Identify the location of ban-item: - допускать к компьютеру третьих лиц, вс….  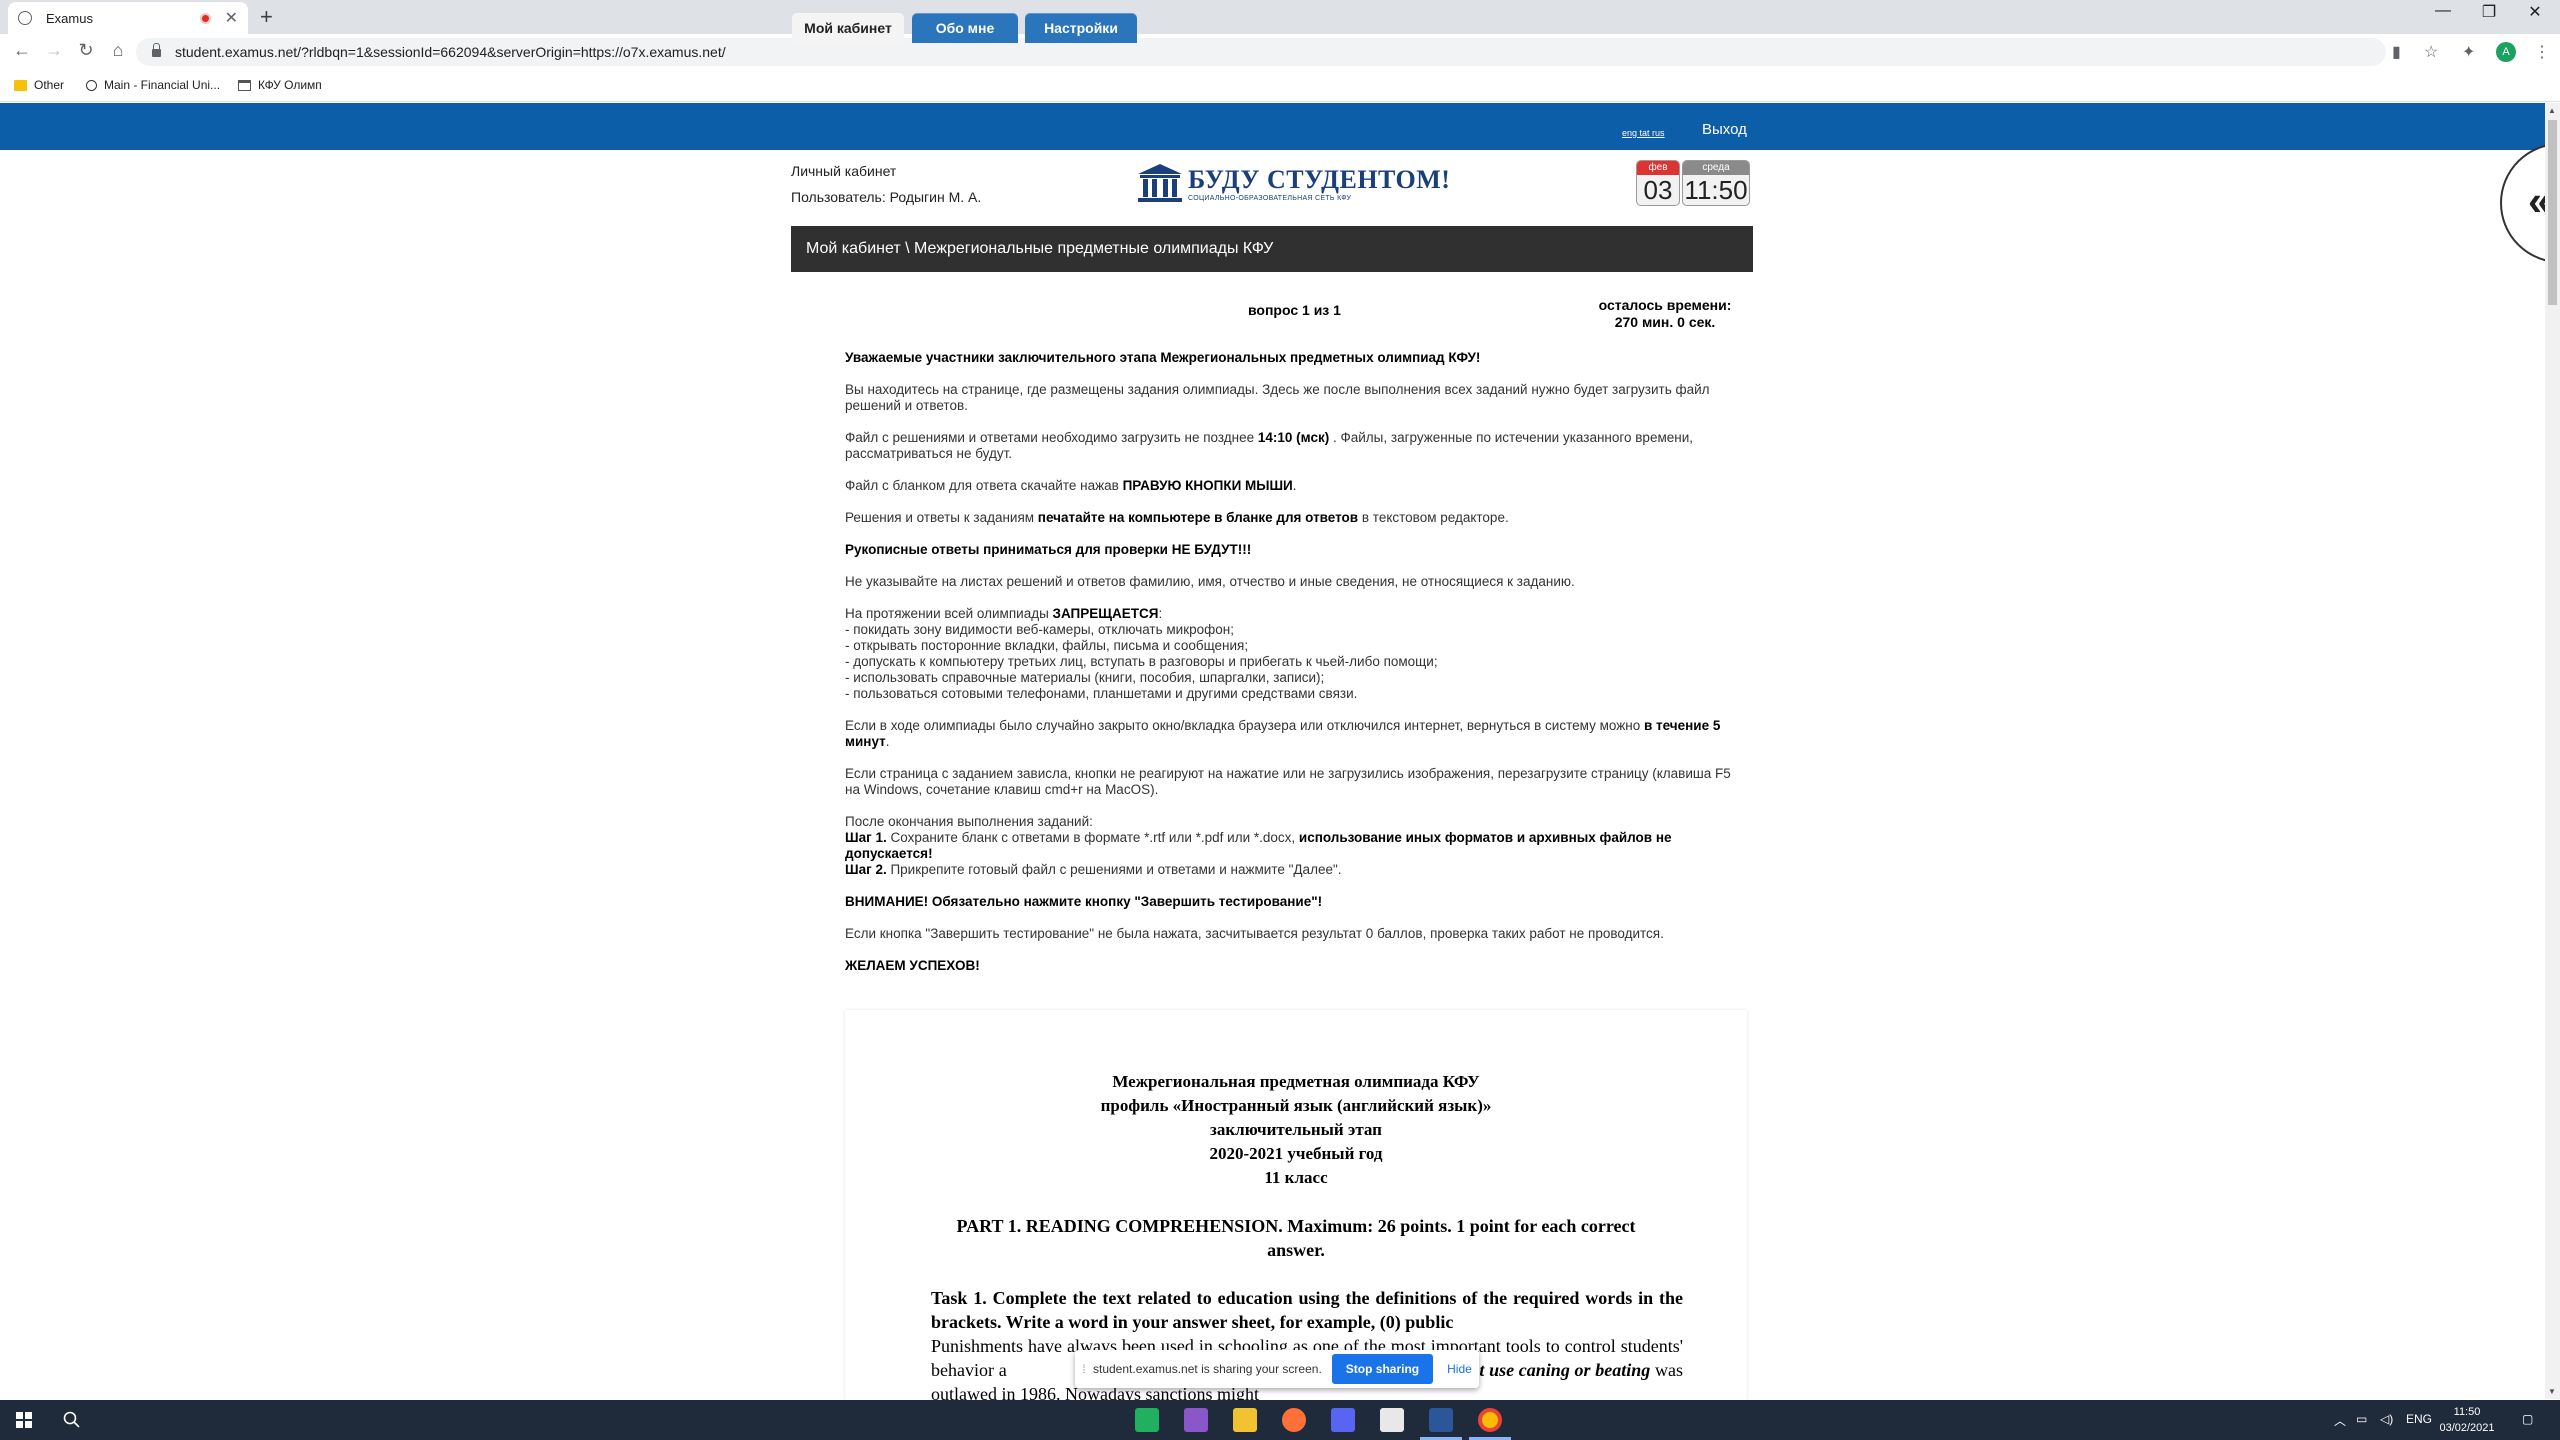
(1141, 661).